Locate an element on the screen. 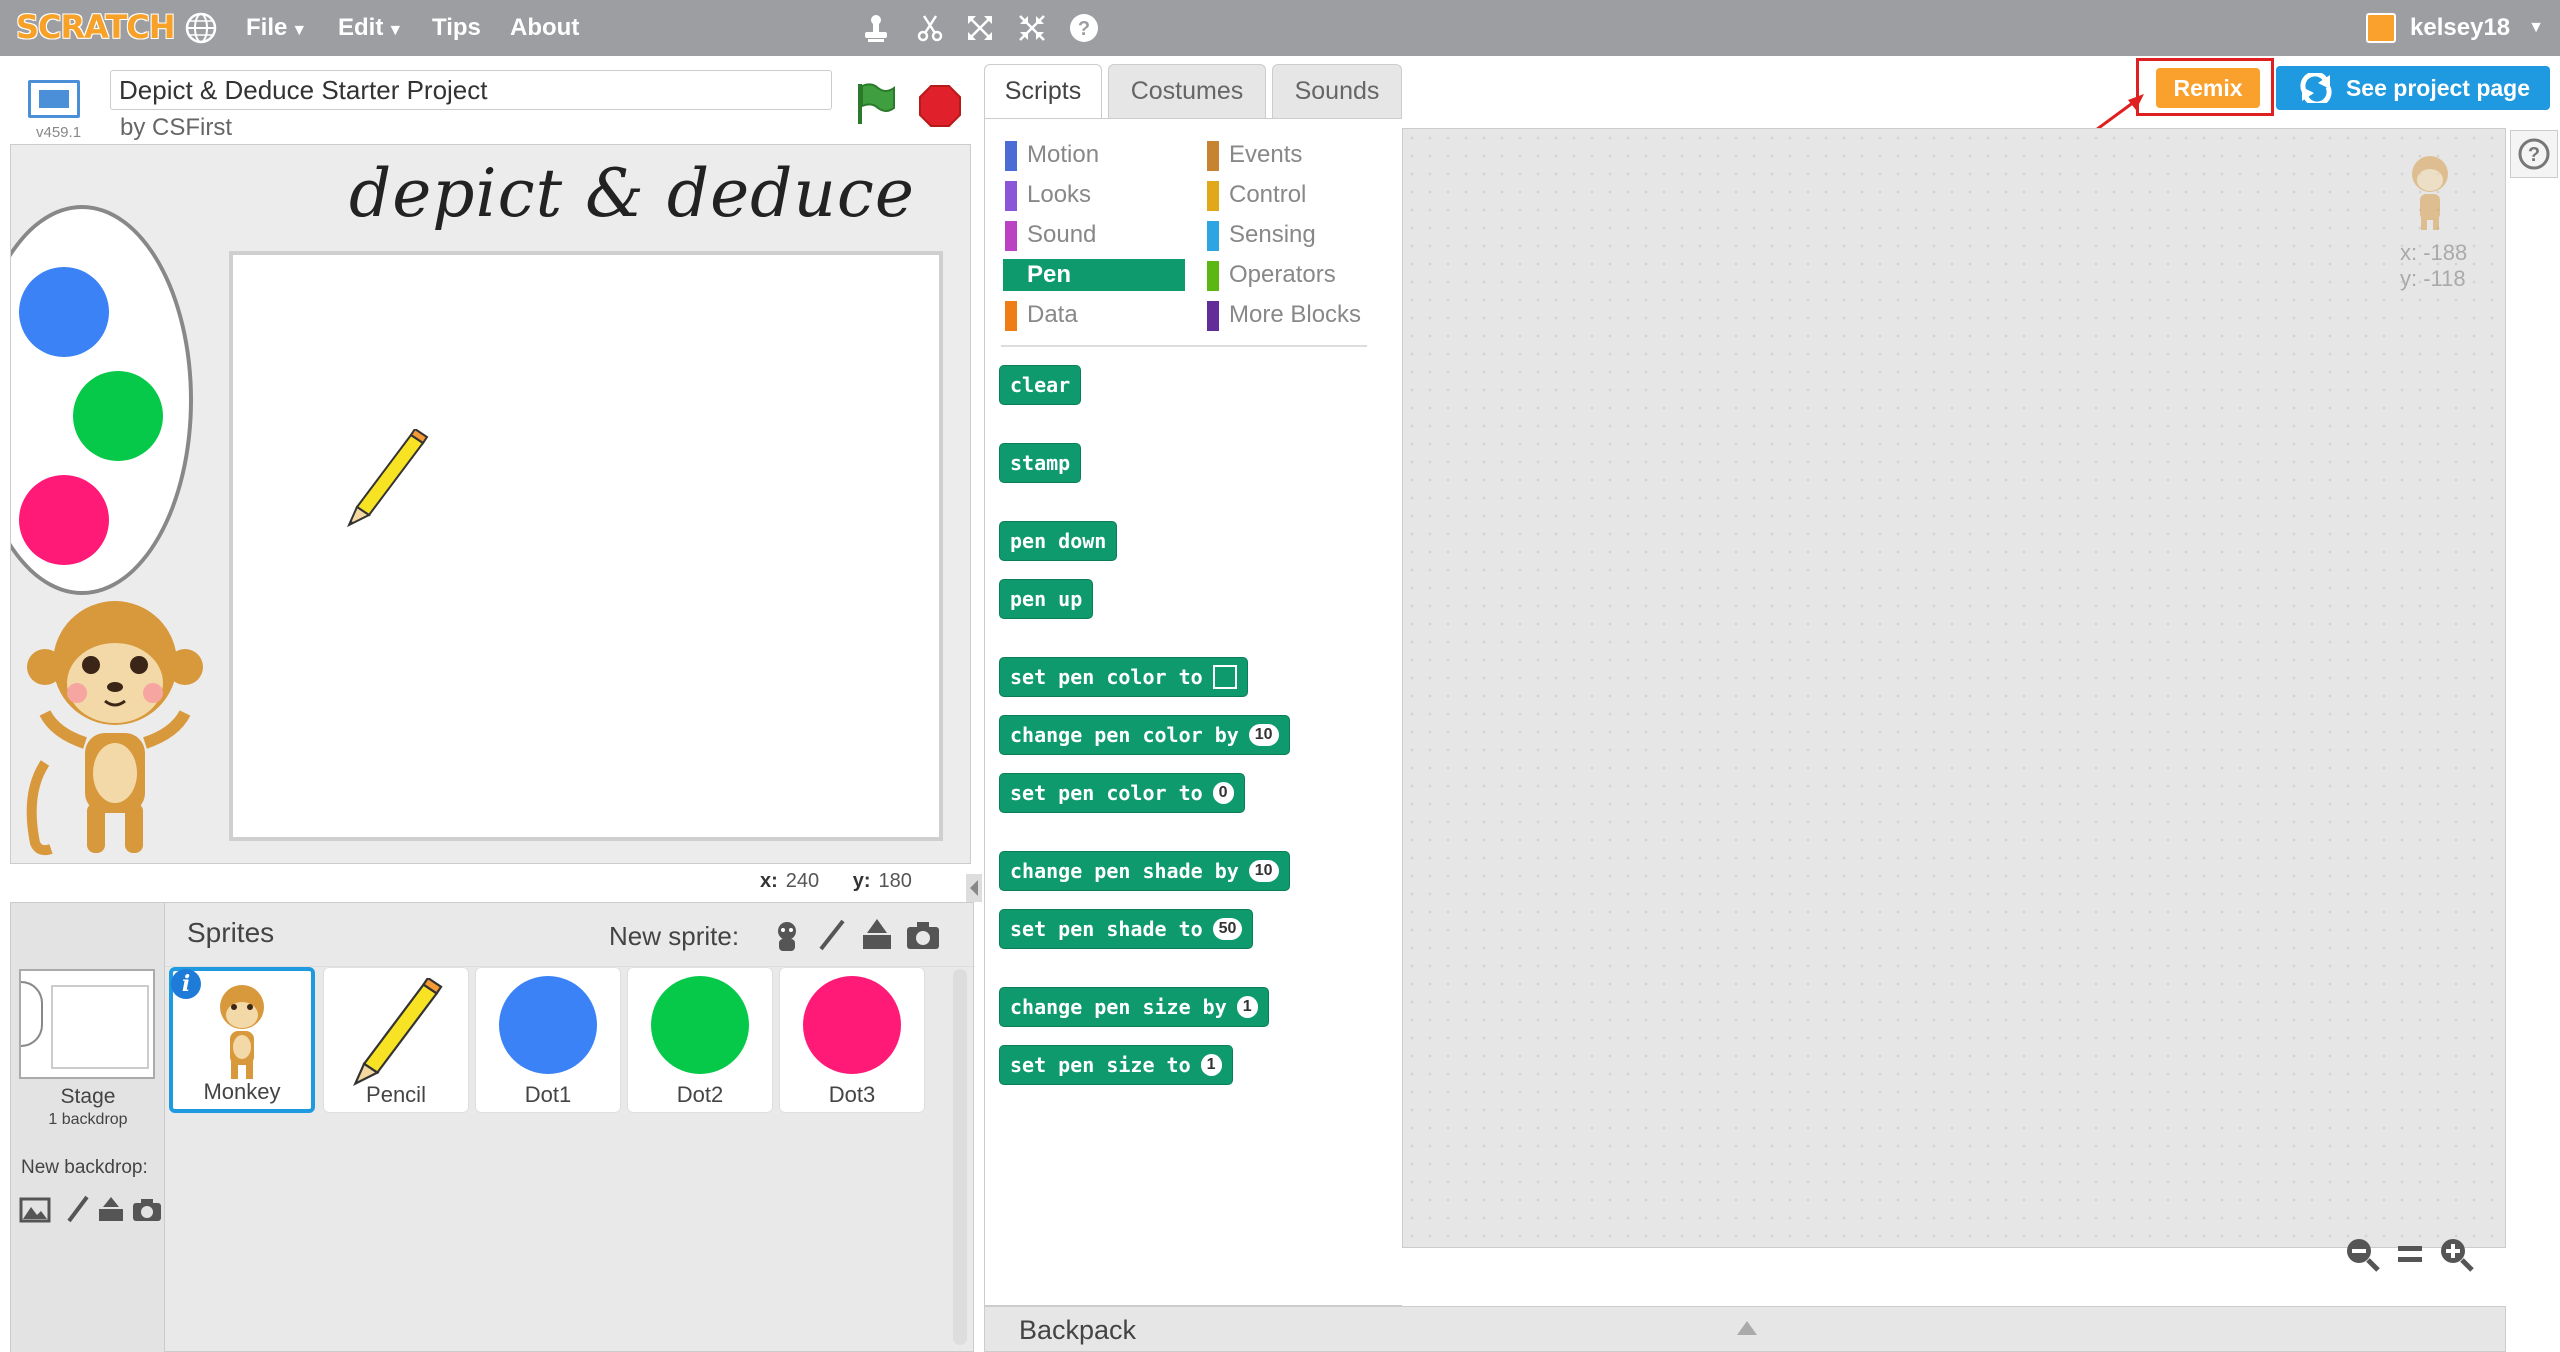 This screenshot has width=2560, height=1352. help-tab: ? is located at coordinates (2534, 154).